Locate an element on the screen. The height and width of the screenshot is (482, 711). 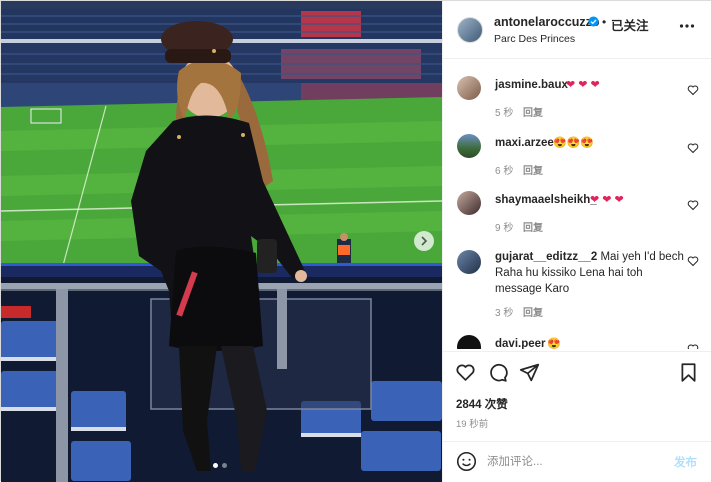
comment-composer: 发布 is located at coordinates (577, 461).